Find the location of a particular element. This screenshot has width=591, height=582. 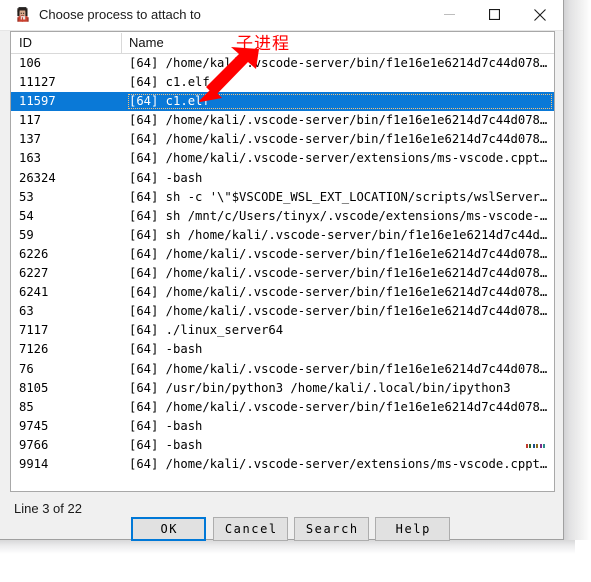

search-button: Search is located at coordinates (331, 529).